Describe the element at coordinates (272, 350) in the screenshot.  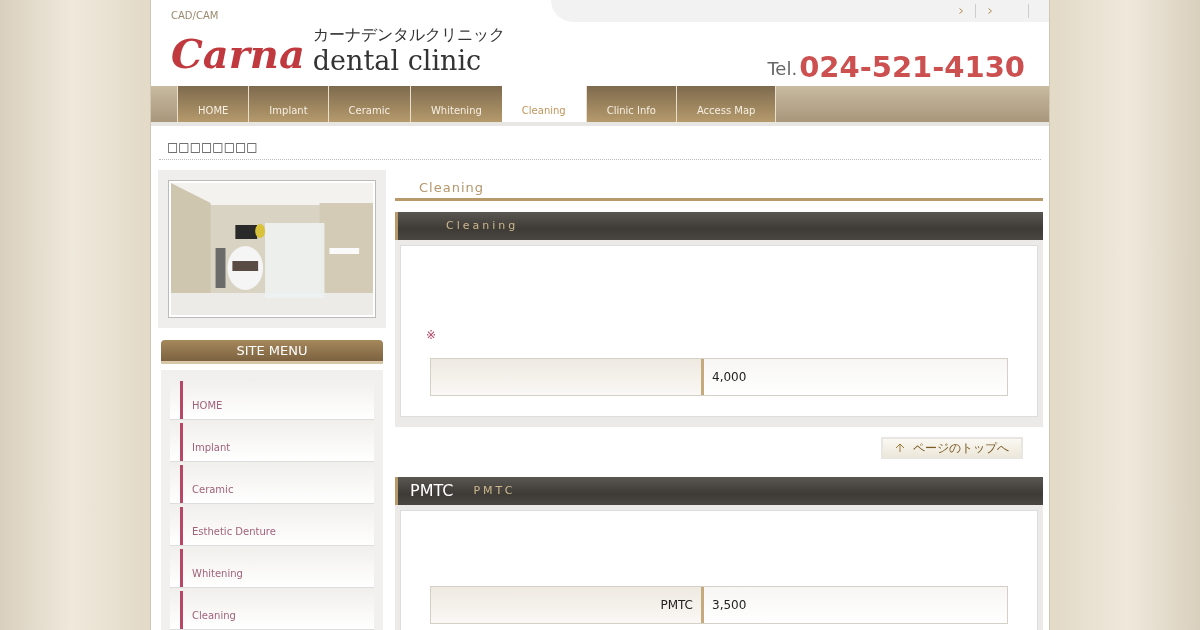
I see `menu-title: SITE MENU` at that location.